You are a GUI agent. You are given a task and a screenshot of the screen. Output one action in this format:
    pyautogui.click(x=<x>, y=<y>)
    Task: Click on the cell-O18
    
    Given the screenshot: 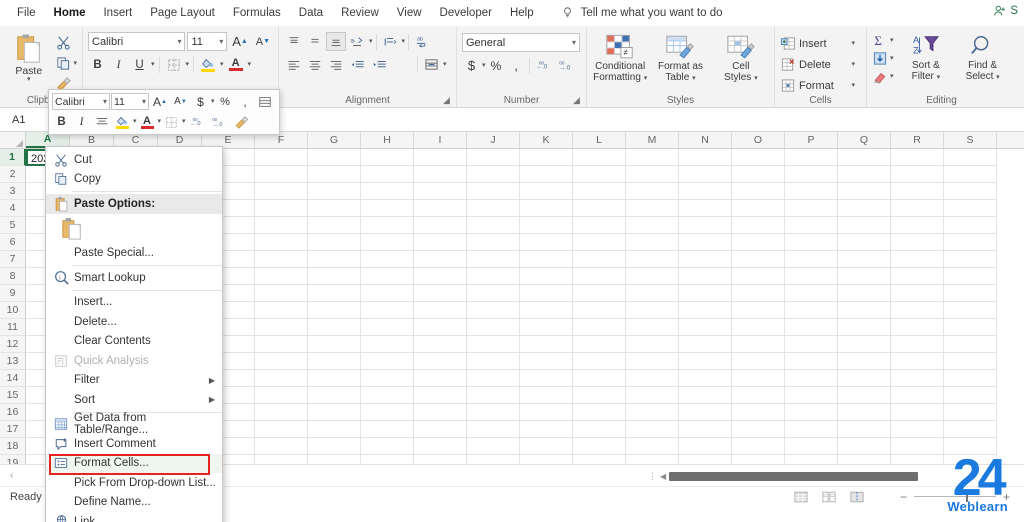 What is the action you would take?
    pyautogui.click(x=758, y=446)
    